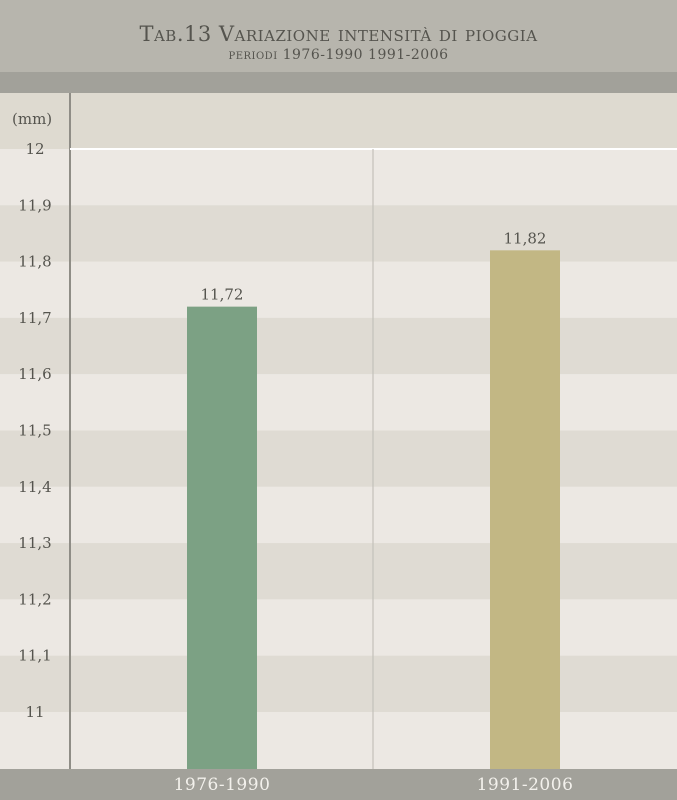 The height and width of the screenshot is (800, 677). What do you see at coordinates (34, 374) in the screenshot?
I see `y-tick-label: 11,6` at bounding box center [34, 374].